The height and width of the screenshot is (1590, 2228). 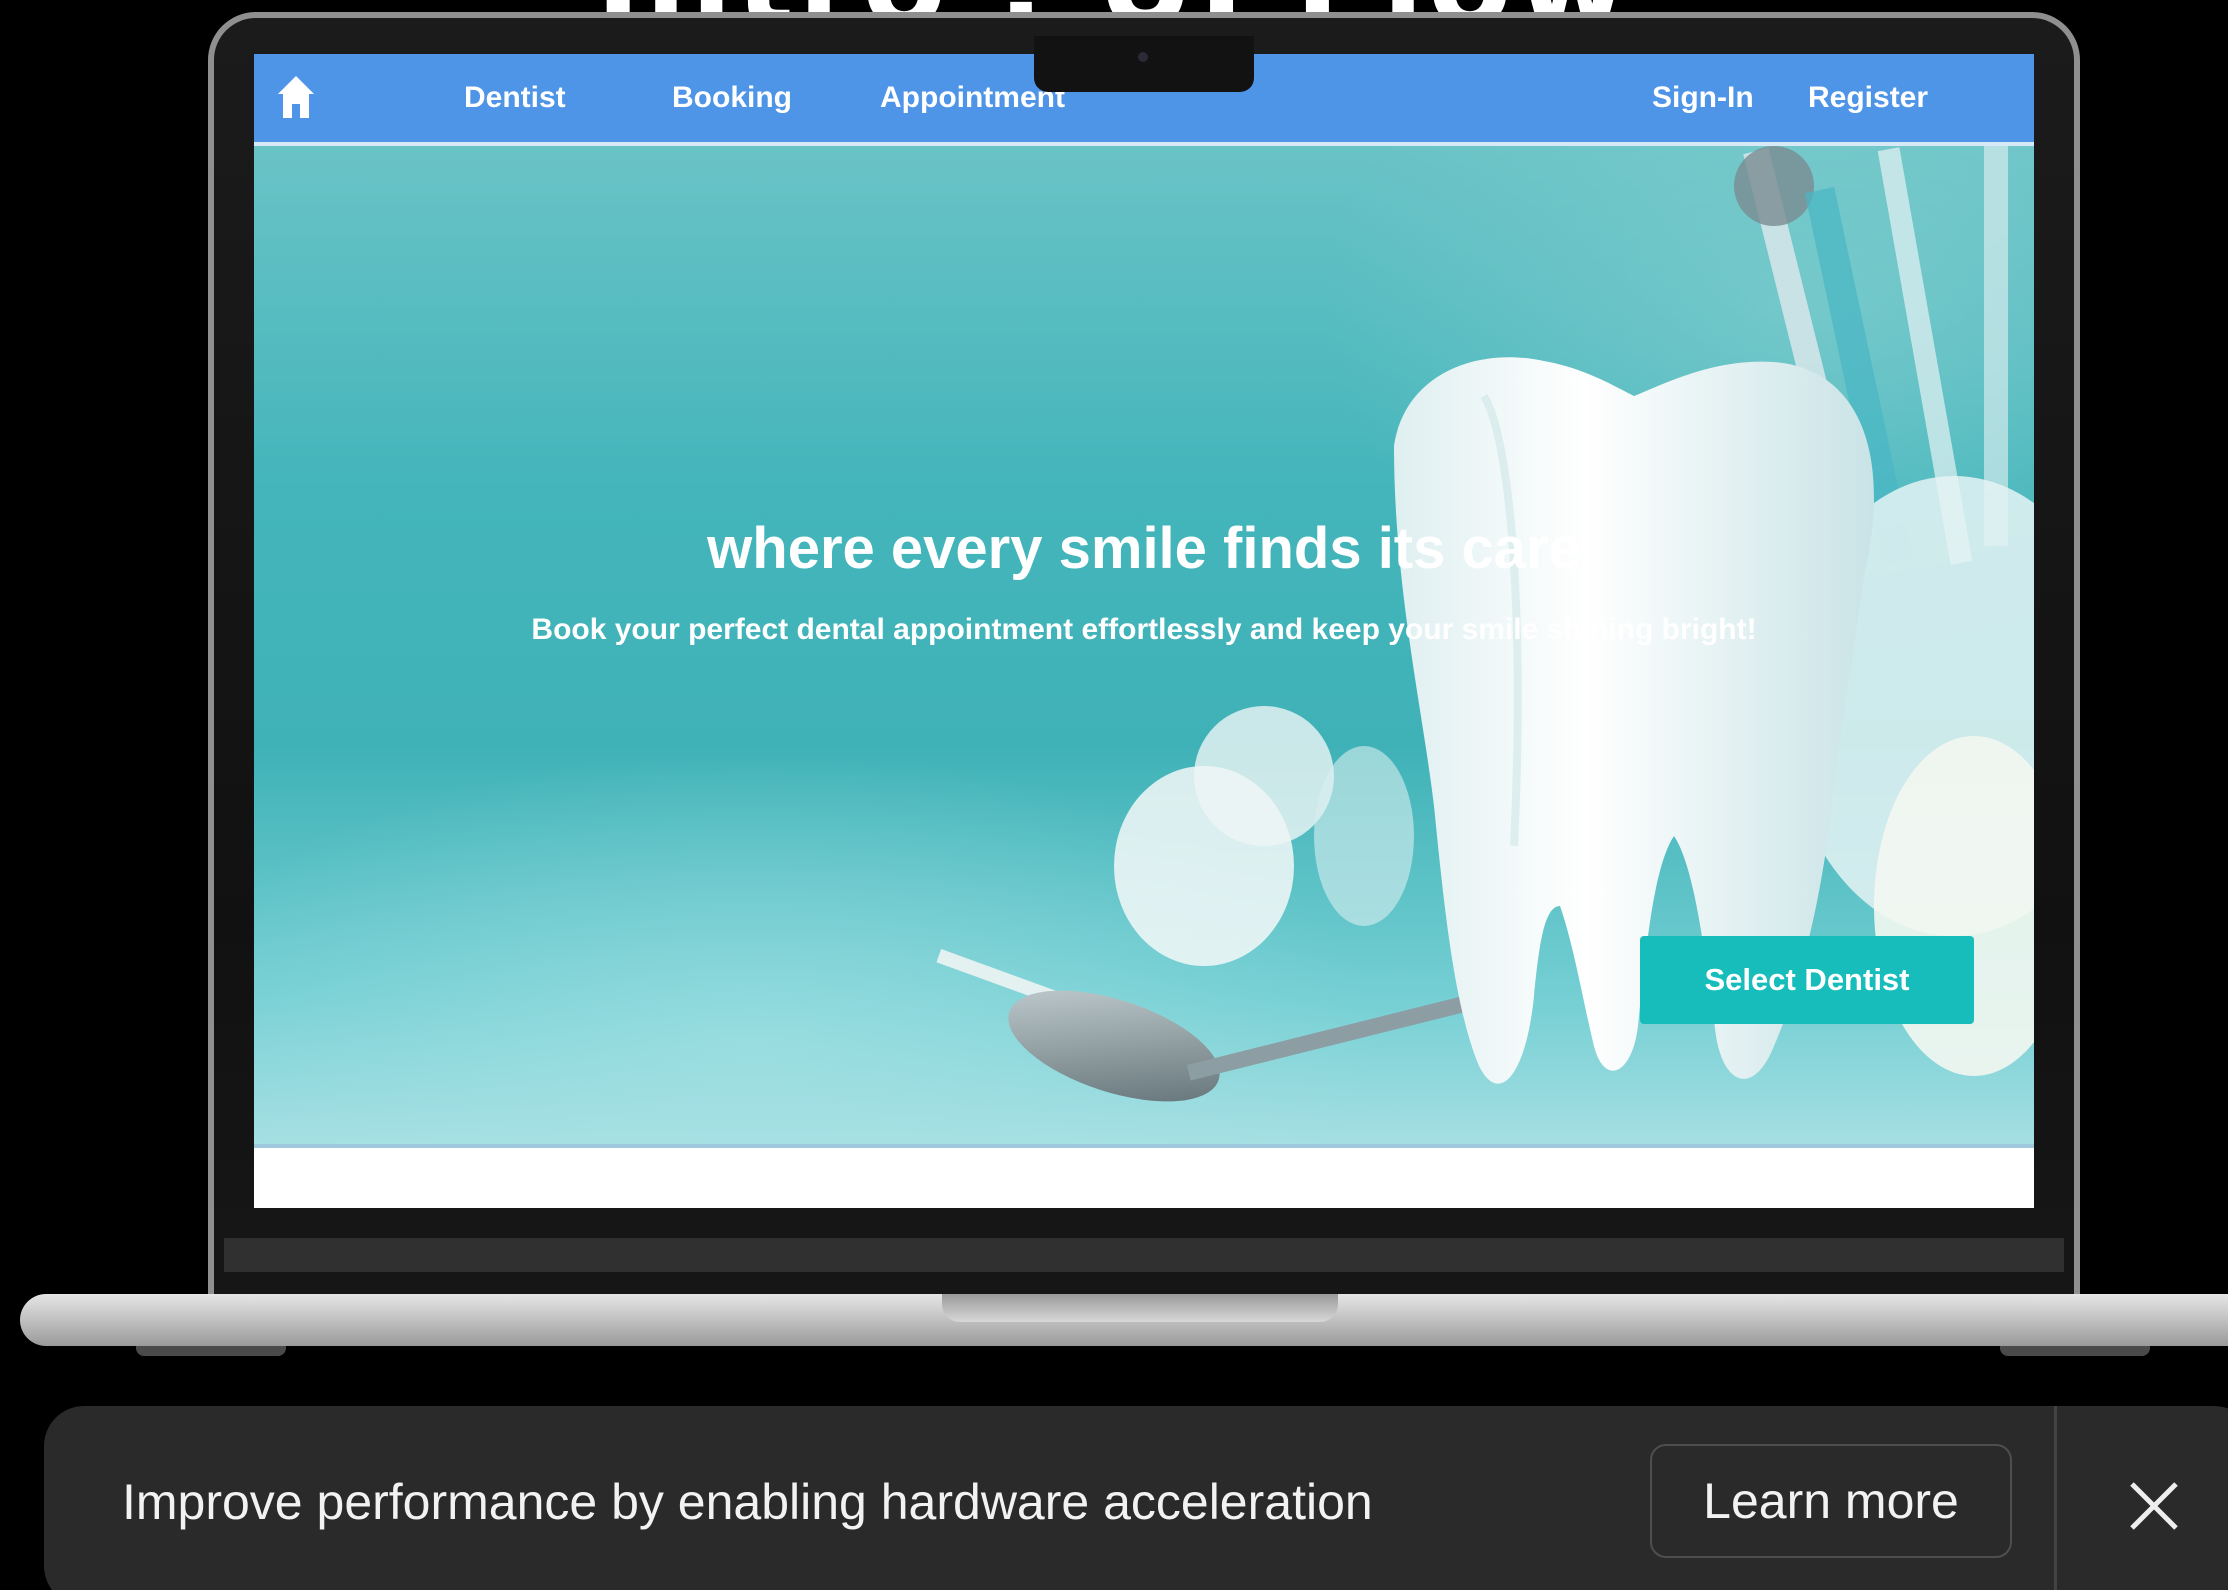 I want to click on nav-link-sign-in: Sign-In, so click(x=1703, y=98).